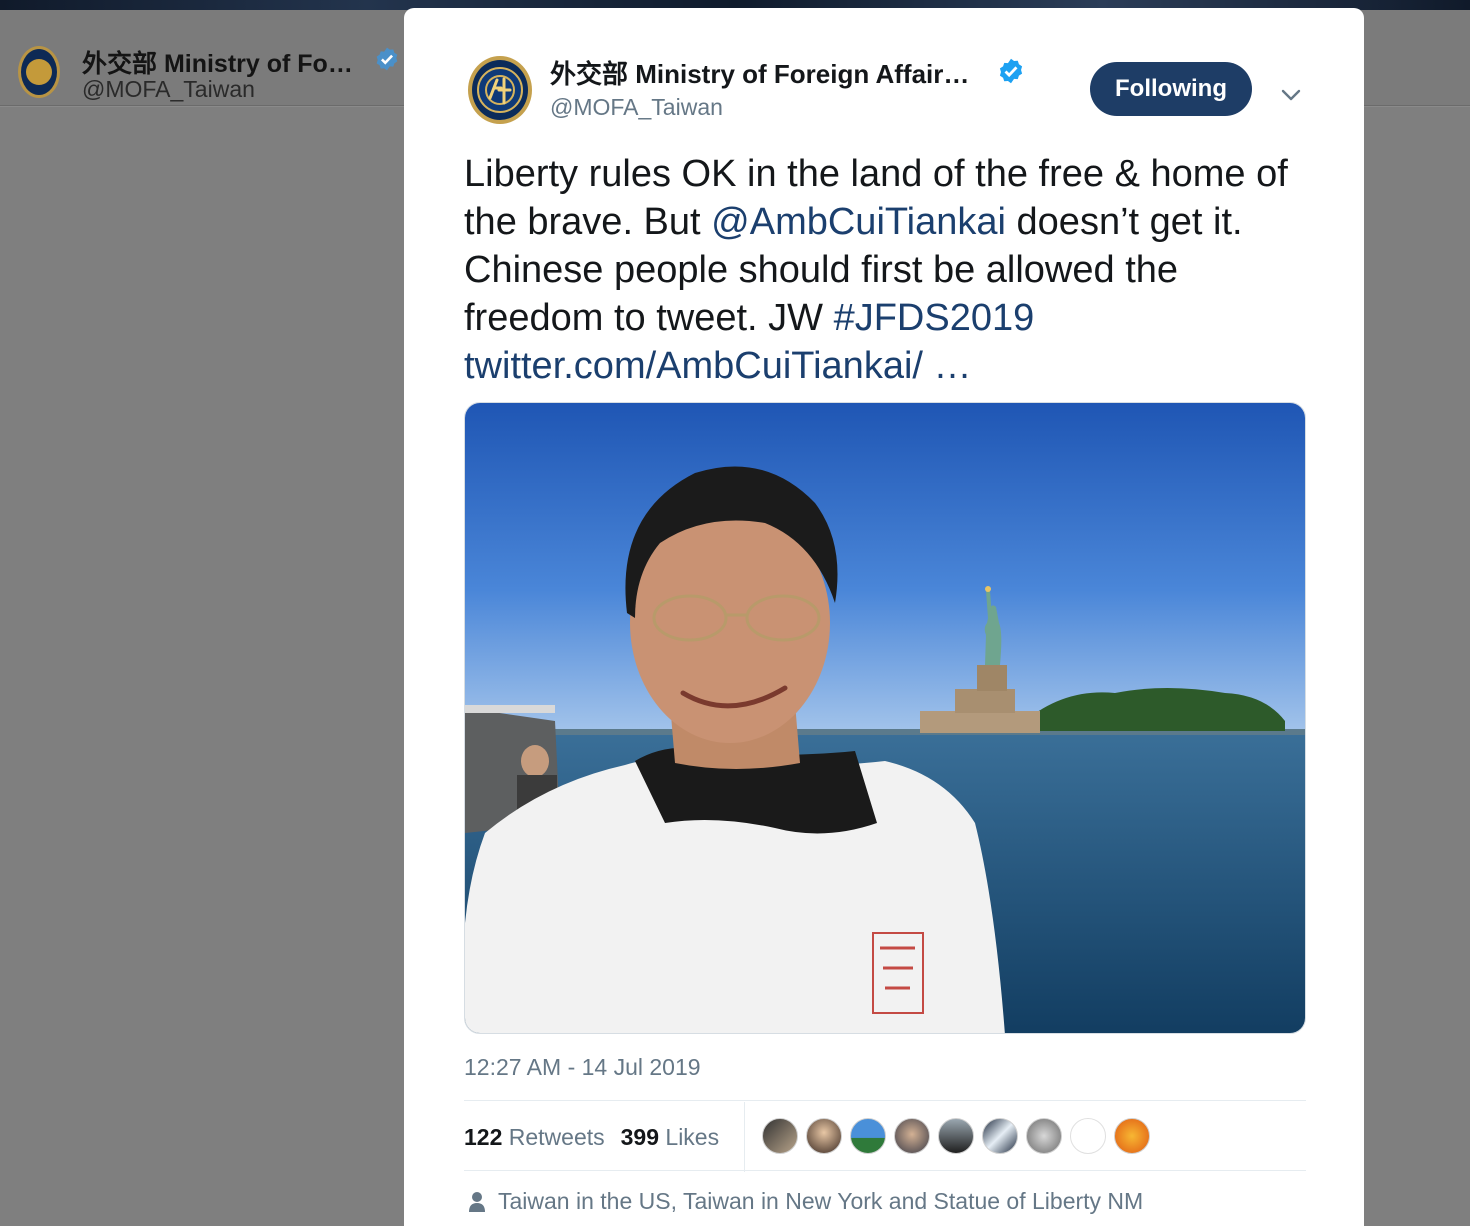 This screenshot has height=1226, width=1470. I want to click on background-avatar, so click(39, 72).